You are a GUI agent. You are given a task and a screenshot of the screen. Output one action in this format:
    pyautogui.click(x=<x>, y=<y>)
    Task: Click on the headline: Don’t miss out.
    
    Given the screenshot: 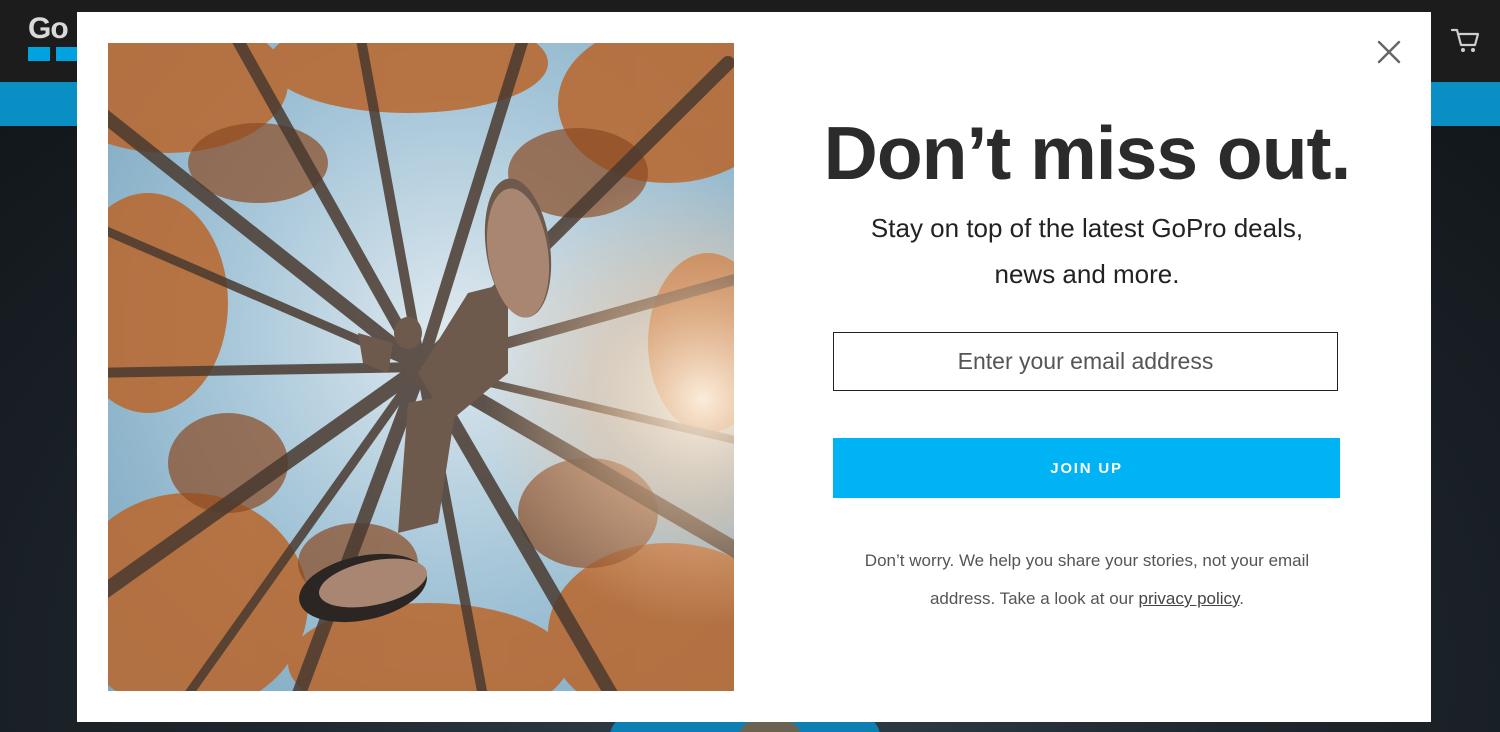 What is the action you would take?
    pyautogui.click(x=1087, y=153)
    